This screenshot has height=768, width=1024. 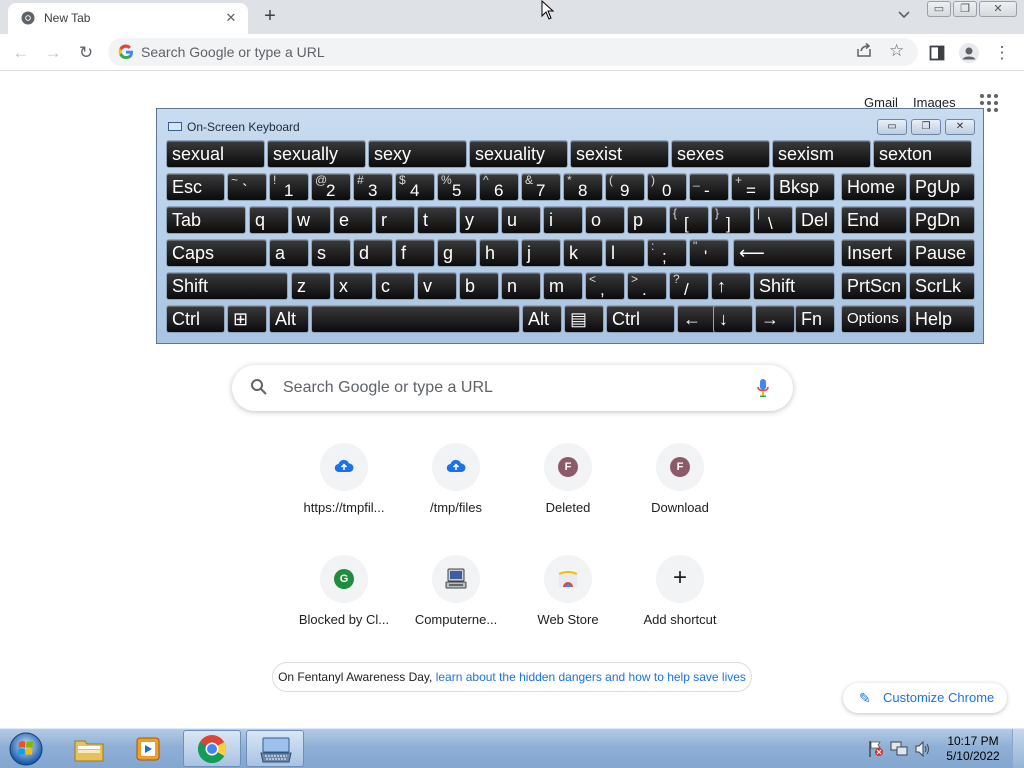 What do you see at coordinates (206, 220) in the screenshot?
I see `key-tab: Tab` at bounding box center [206, 220].